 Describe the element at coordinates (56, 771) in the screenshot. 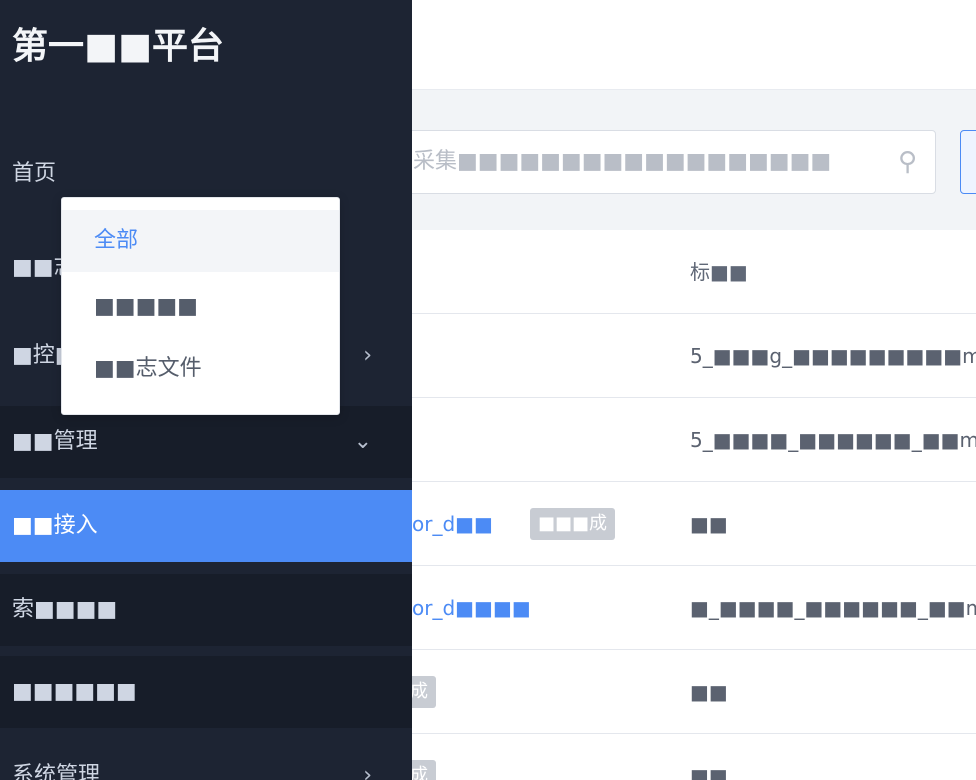

I see `sidebar-item-label: 系统管理` at that location.